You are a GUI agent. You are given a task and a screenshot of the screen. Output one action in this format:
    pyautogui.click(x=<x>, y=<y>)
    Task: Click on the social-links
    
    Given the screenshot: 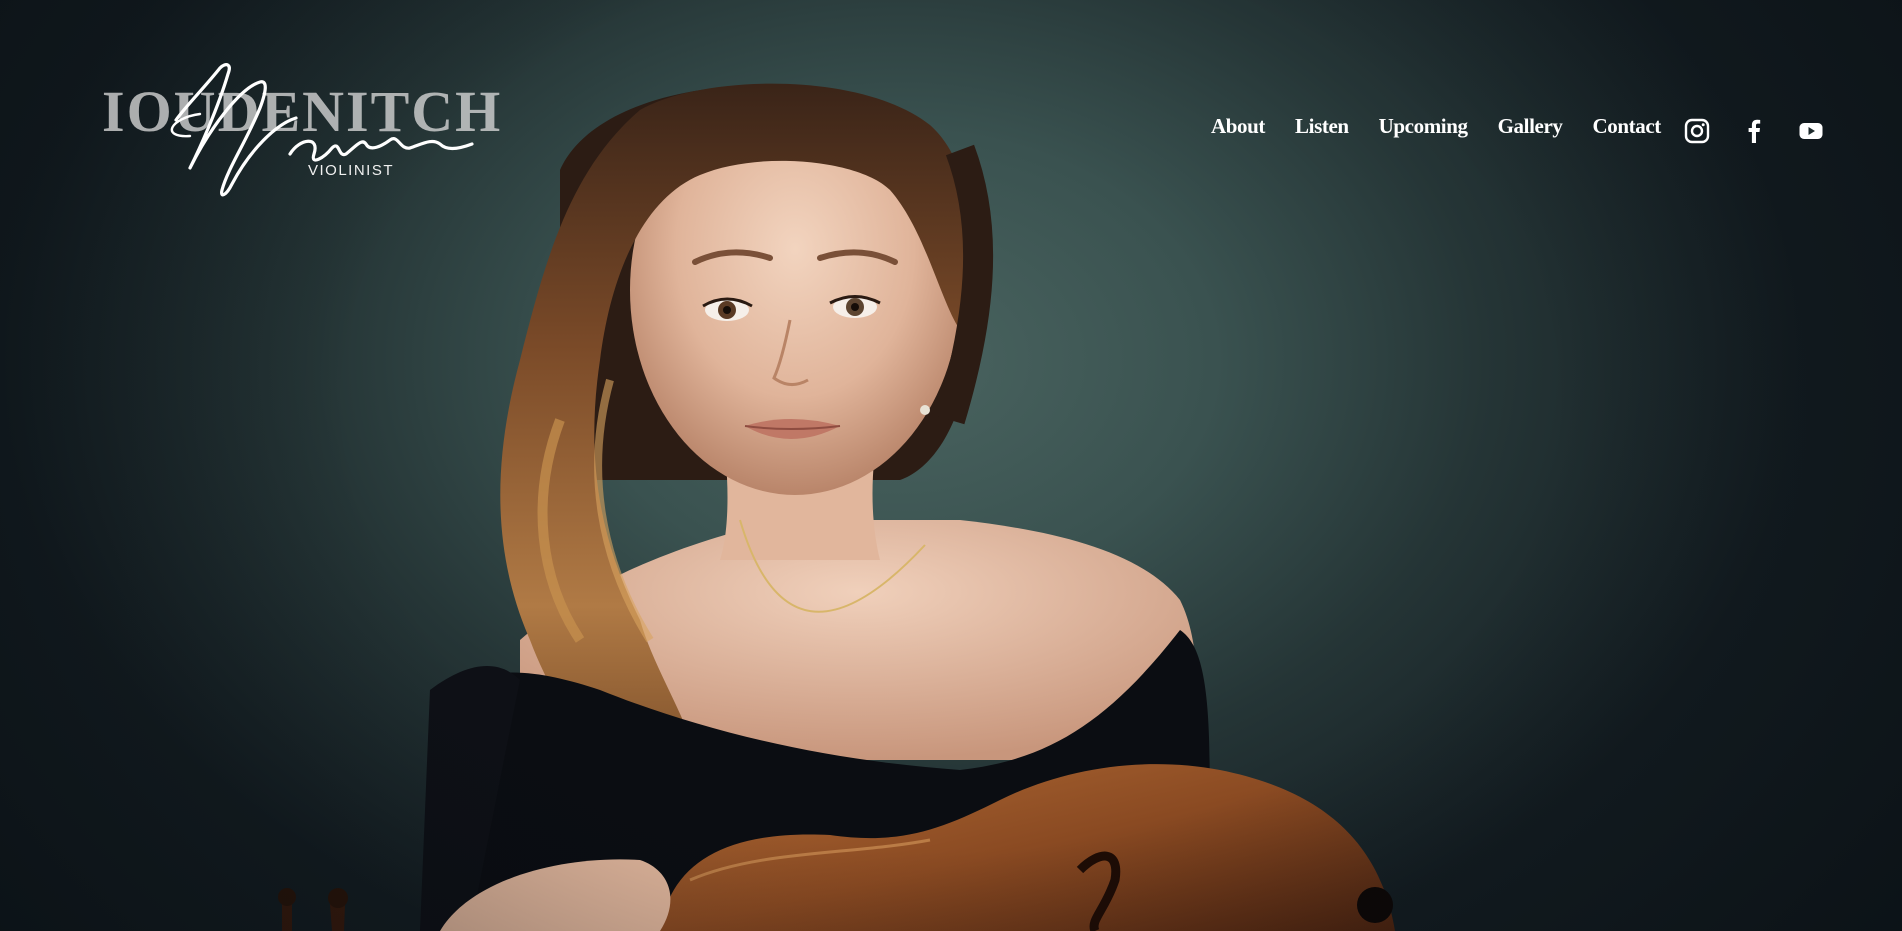 What is the action you would take?
    pyautogui.click(x=1769, y=132)
    